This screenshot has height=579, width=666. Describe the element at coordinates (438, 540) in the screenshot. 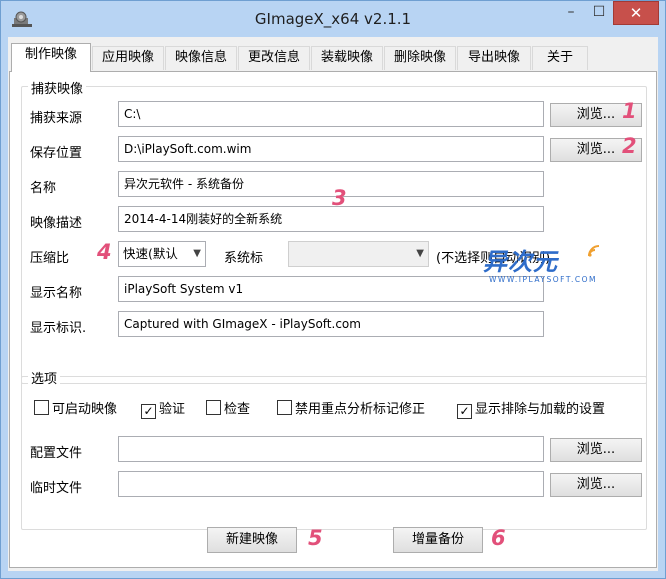

I see `incremental-backup-button: 增量备份` at that location.